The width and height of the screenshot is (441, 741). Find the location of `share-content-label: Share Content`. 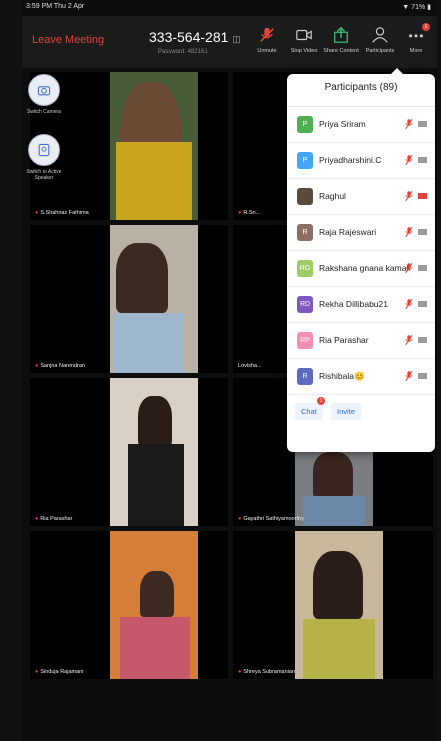

share-content-label: Share Content is located at coordinates (341, 51).